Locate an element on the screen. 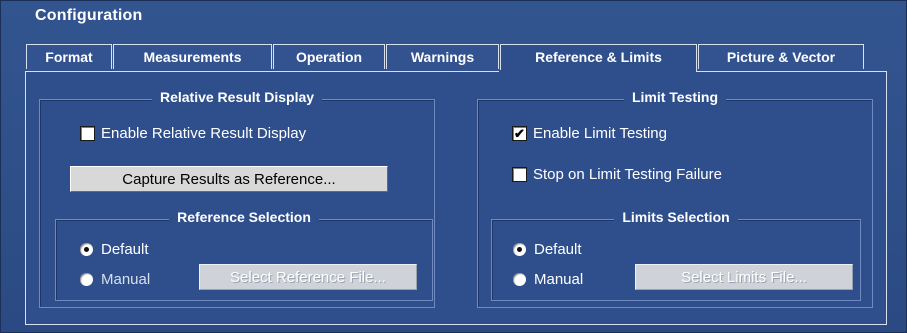  enable-limit-testing-label: Enable Limit Testing is located at coordinates (600, 133).